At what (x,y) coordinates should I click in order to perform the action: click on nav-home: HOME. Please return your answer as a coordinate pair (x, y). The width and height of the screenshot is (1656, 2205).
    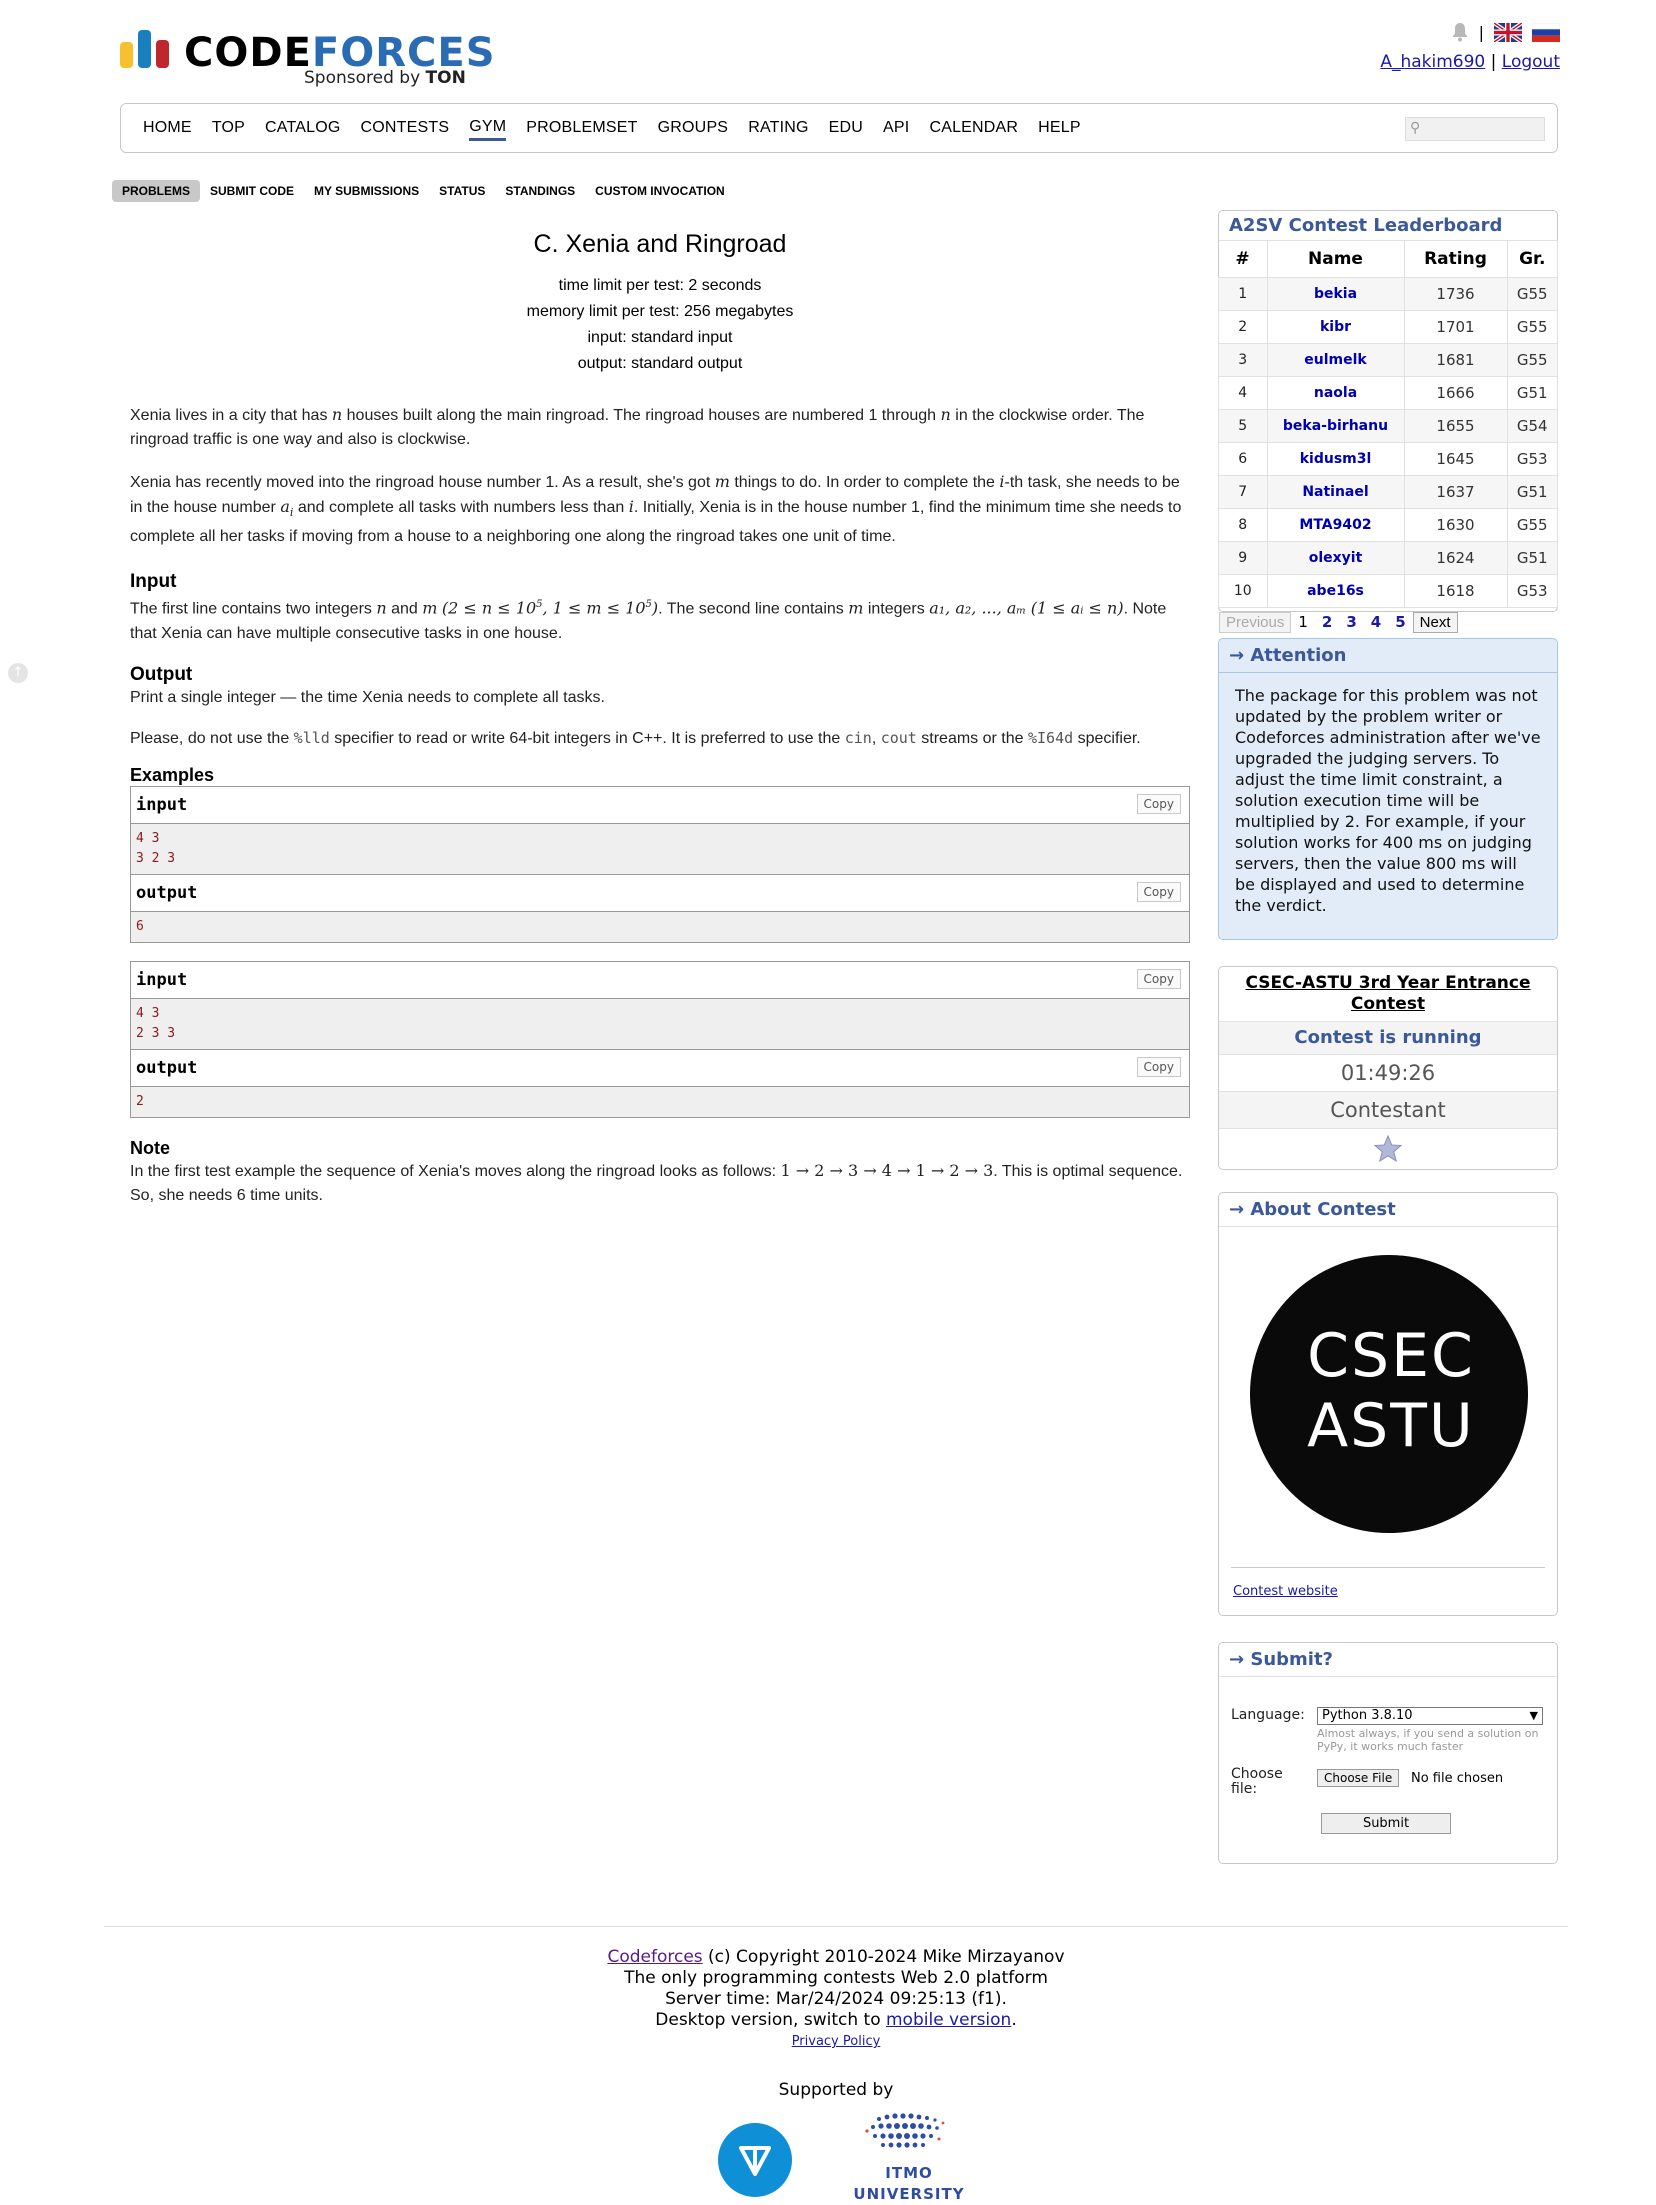
    Looking at the image, I should click on (167, 128).